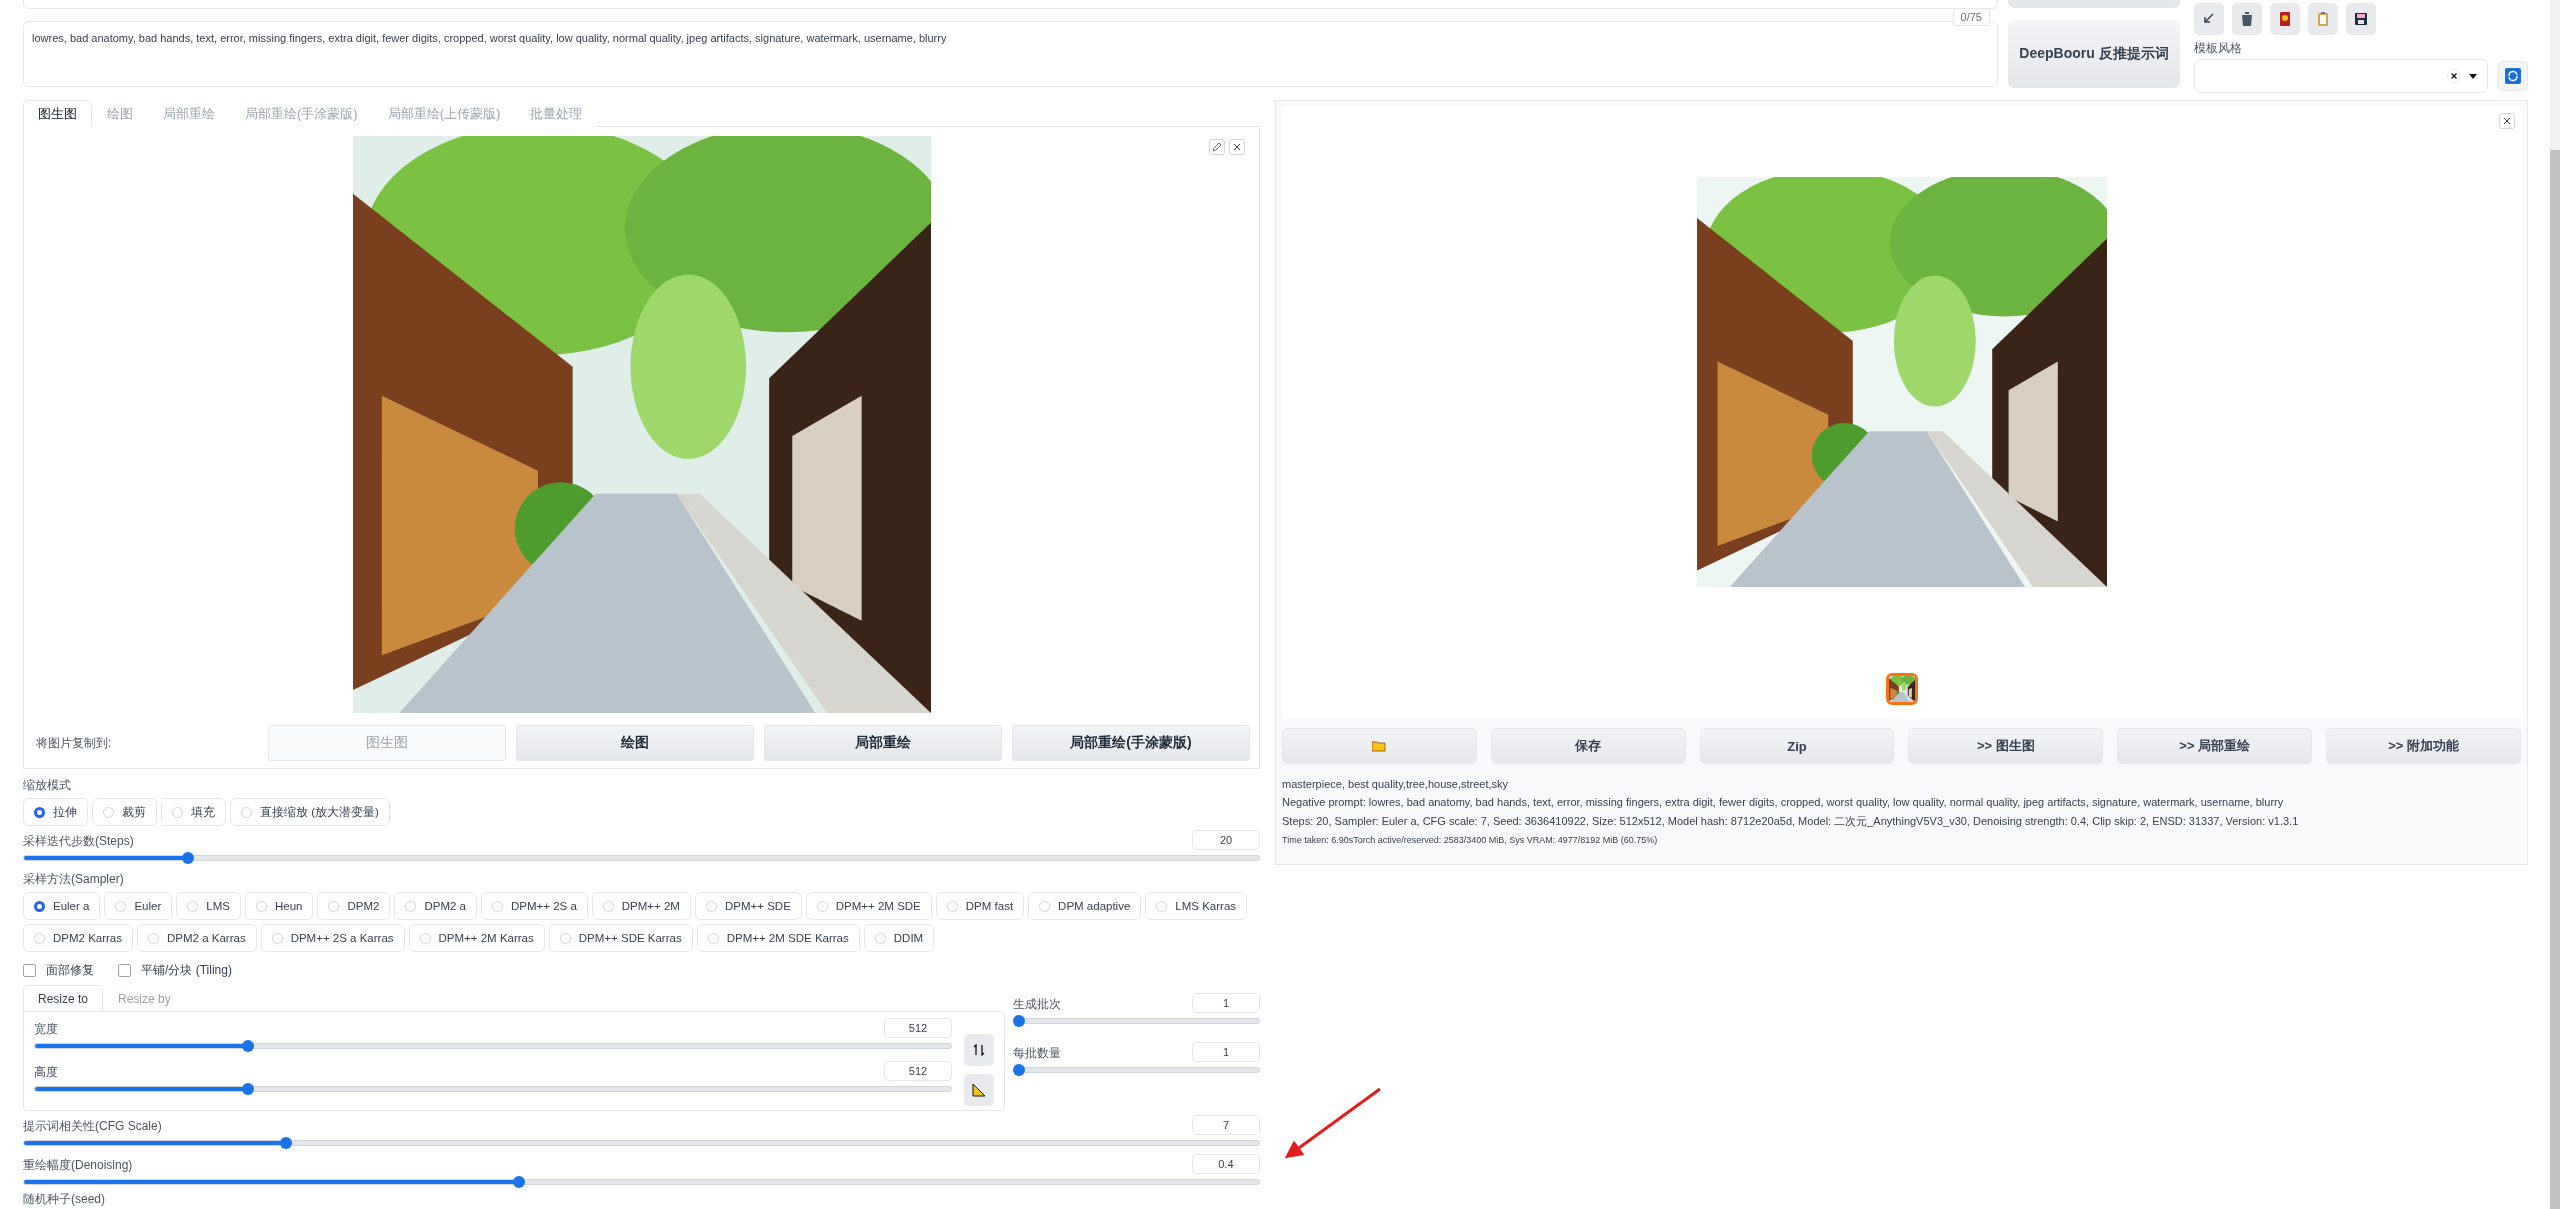 The width and height of the screenshot is (2560, 1209). Describe the element at coordinates (65, 812) in the screenshot. I see `option-label: 拉伸` at that location.